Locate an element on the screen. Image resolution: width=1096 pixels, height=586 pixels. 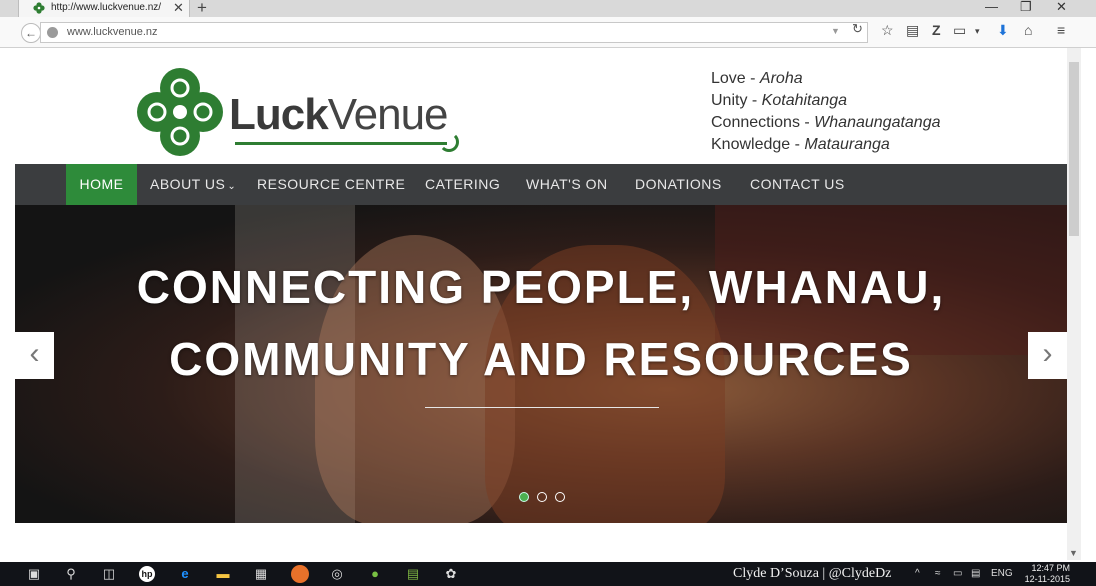
pocket-icon: ▭ is located at coordinates (959, 30).